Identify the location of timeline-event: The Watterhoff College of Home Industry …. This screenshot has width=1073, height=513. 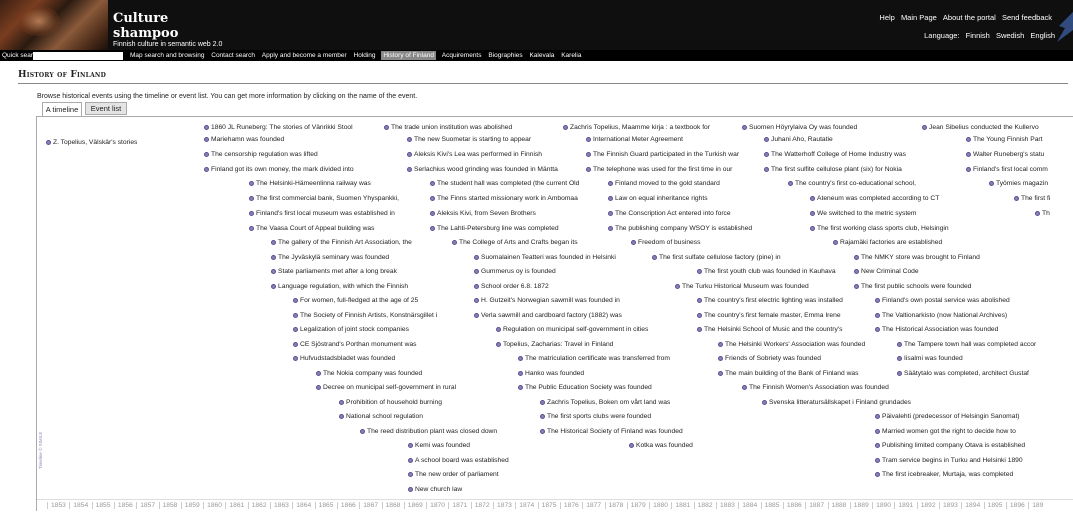
(835, 155).